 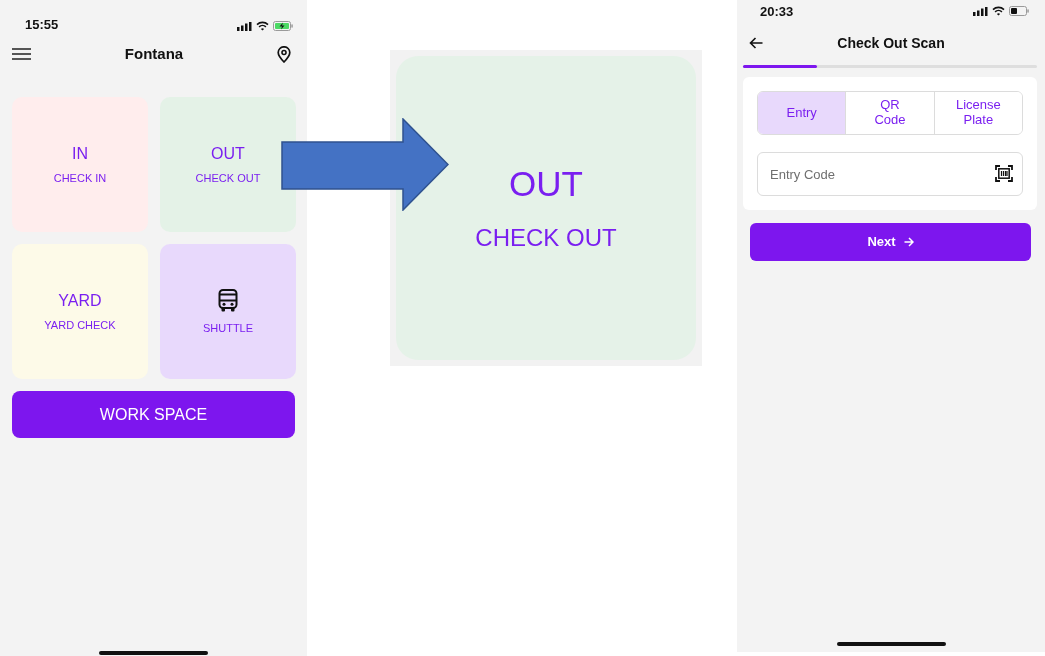 I want to click on header-title: Check Out Scan, so click(x=891, y=43).